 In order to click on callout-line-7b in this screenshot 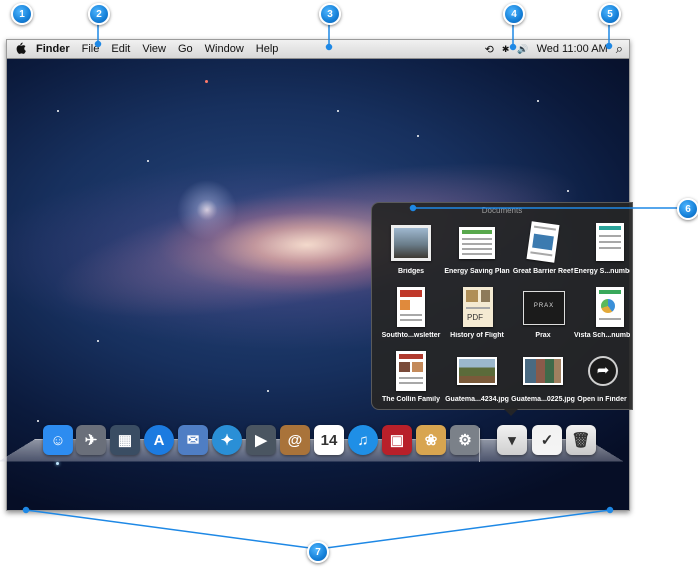, I will do `click(468, 529)`.